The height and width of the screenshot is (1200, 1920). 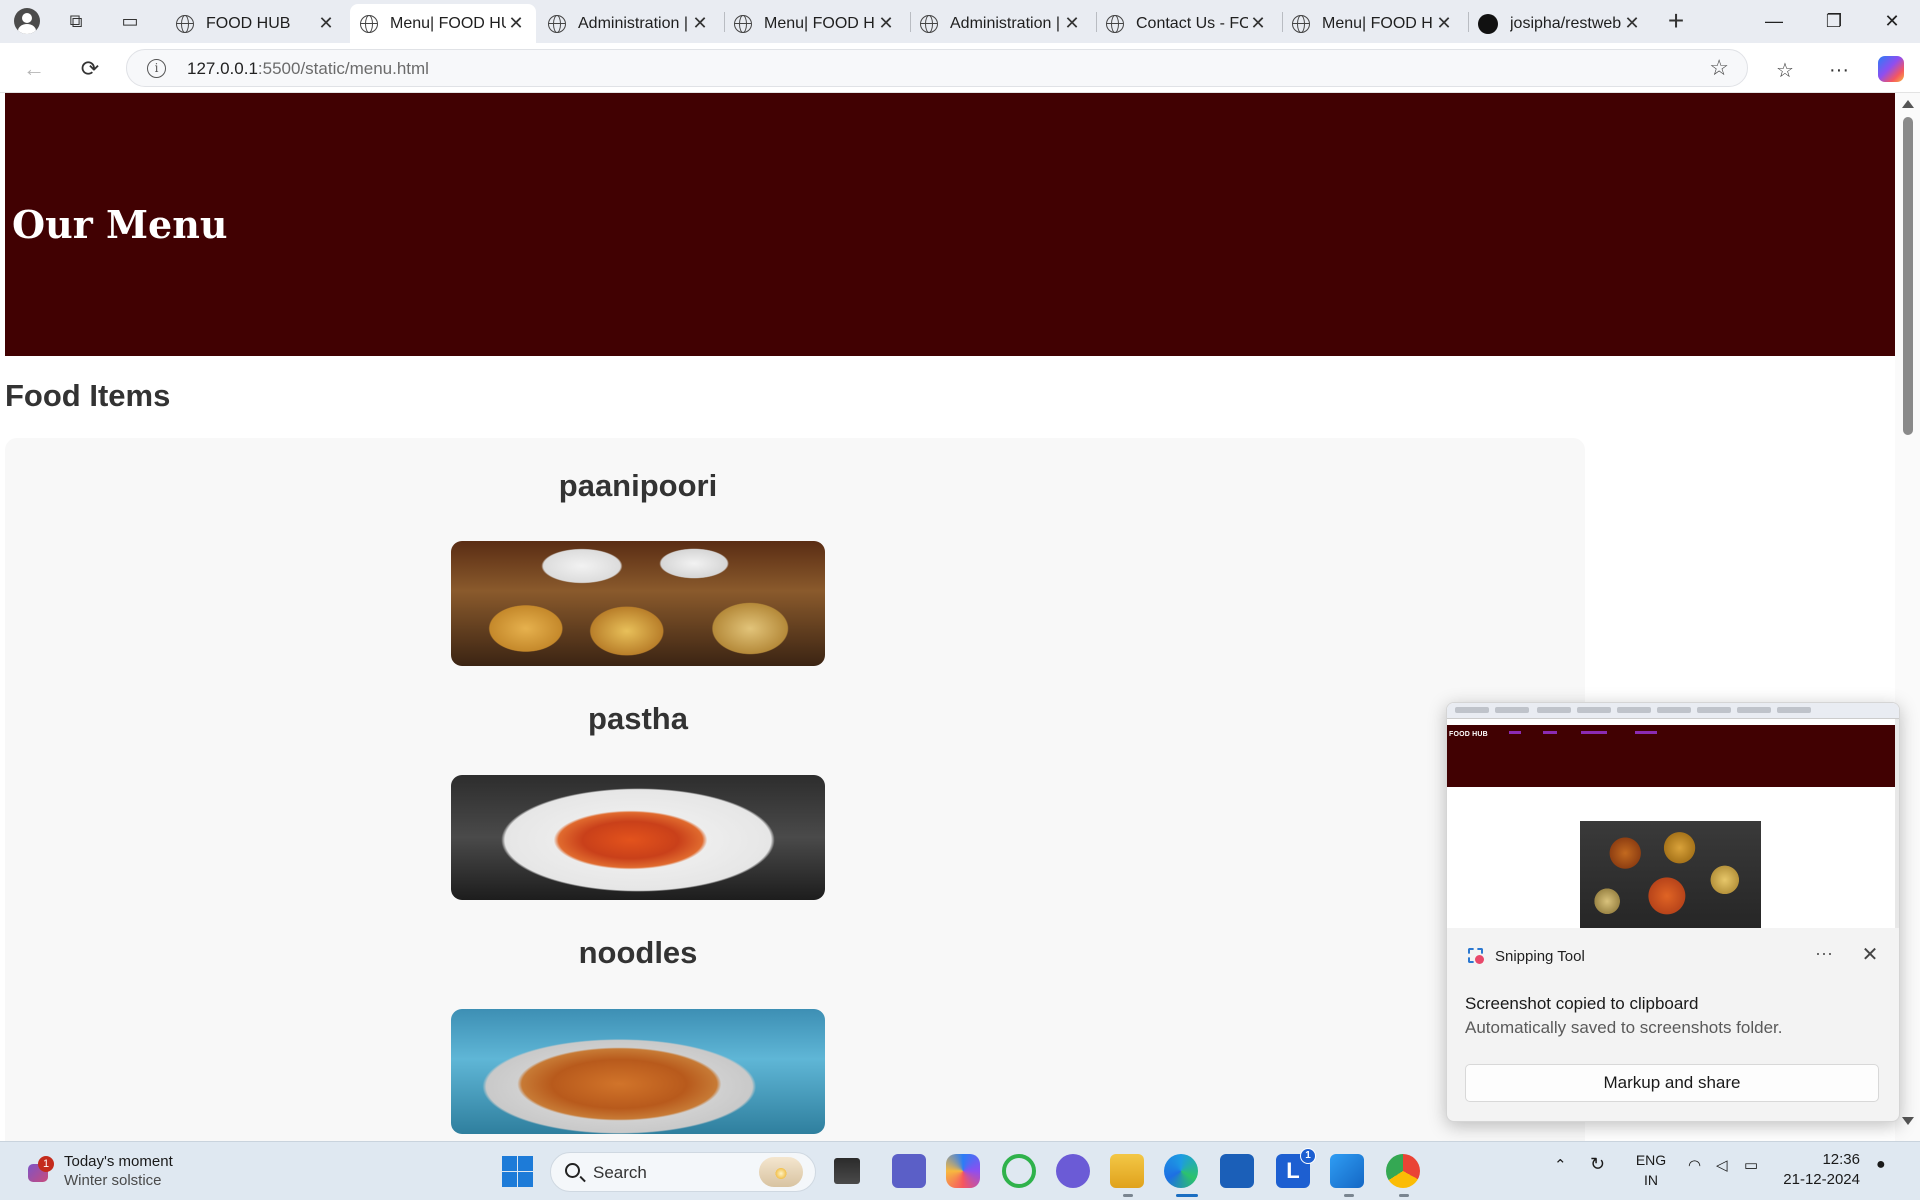 I want to click on tab-menu-3: Menu| FOOD HUB ✕, so click(x=1373, y=23).